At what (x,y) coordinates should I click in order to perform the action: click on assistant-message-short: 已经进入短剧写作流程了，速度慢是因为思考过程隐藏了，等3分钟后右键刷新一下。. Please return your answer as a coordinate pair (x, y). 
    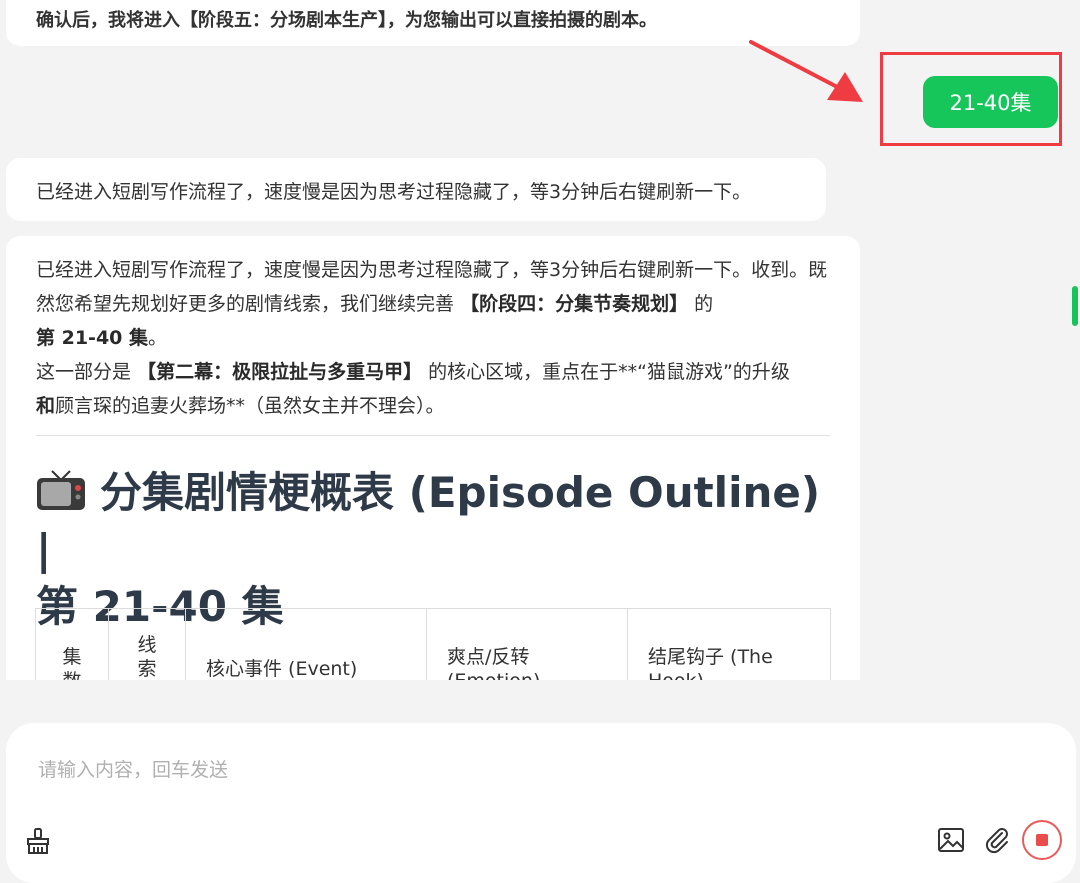
    Looking at the image, I should click on (416, 189).